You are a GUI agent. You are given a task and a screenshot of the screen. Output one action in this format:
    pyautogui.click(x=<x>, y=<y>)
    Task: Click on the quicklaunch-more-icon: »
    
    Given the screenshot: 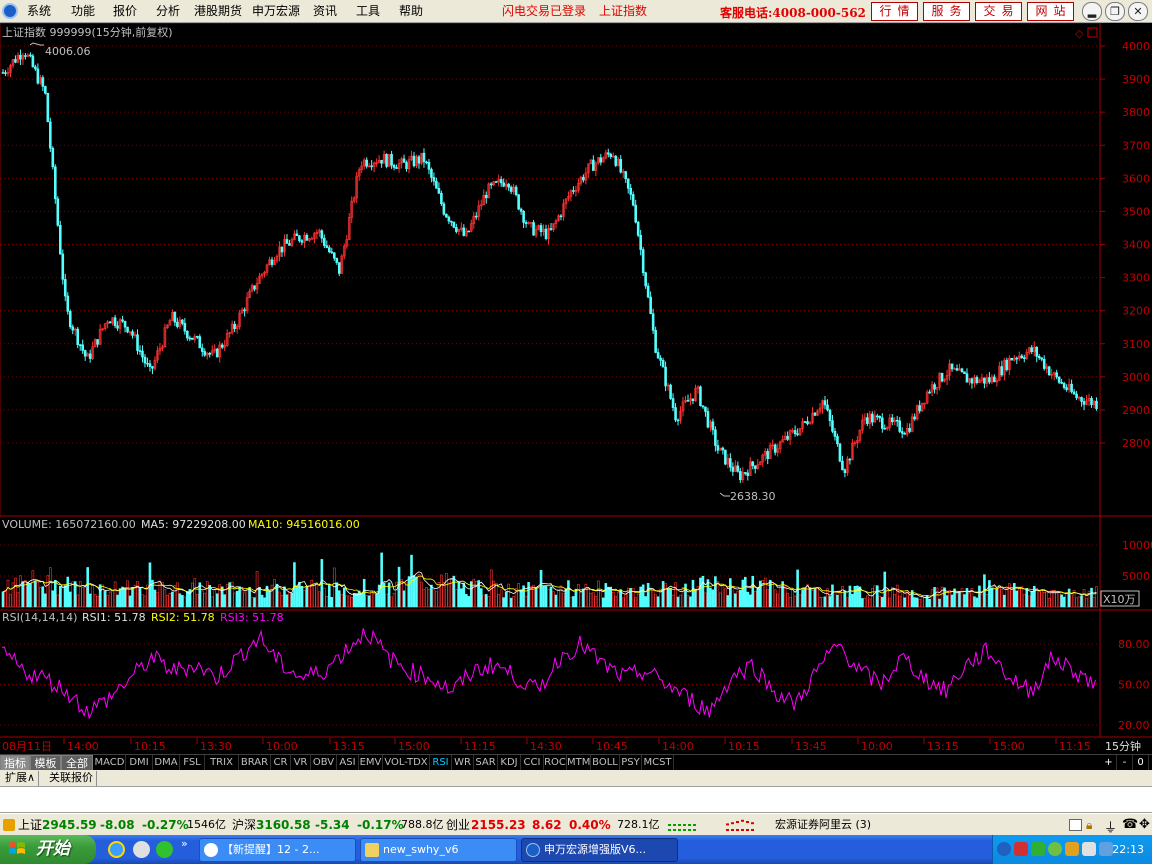 What is the action you would take?
    pyautogui.click(x=184, y=843)
    